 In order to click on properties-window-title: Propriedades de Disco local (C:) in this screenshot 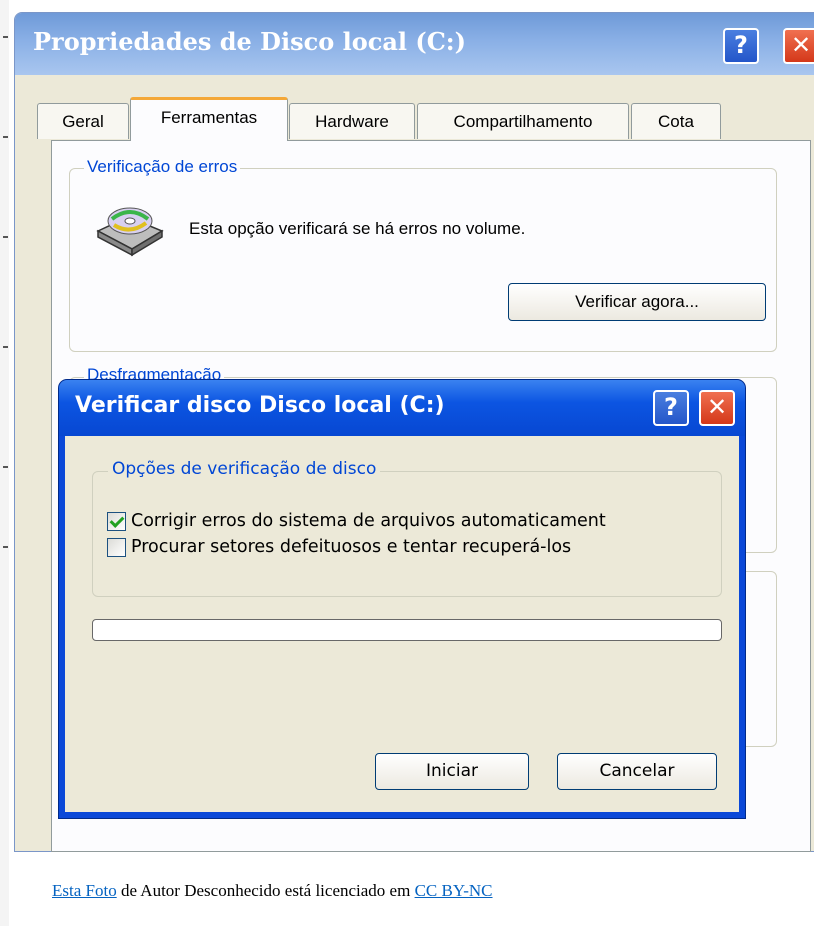, I will do `click(250, 41)`.